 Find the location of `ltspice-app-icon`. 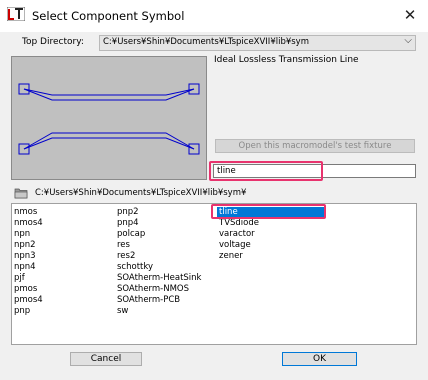

ltspice-app-icon is located at coordinates (16, 14).